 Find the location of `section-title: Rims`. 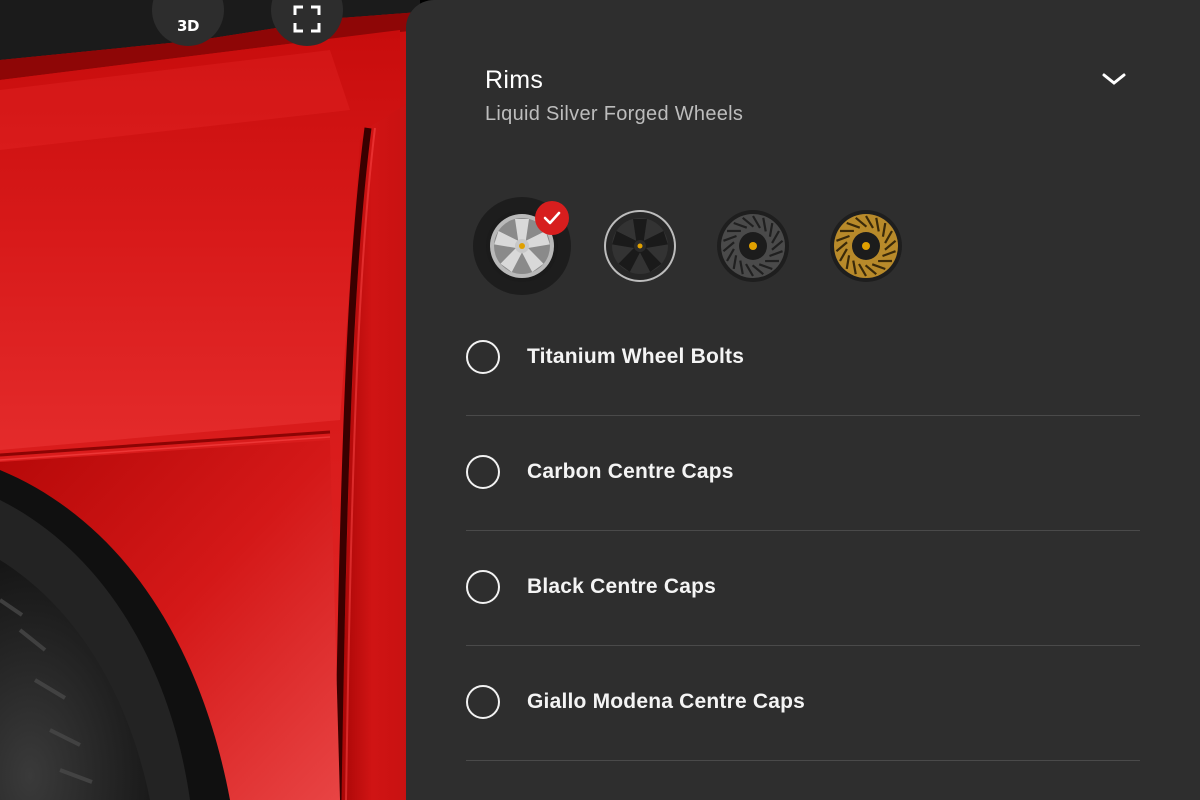

section-title: Rims is located at coordinates (514, 80).